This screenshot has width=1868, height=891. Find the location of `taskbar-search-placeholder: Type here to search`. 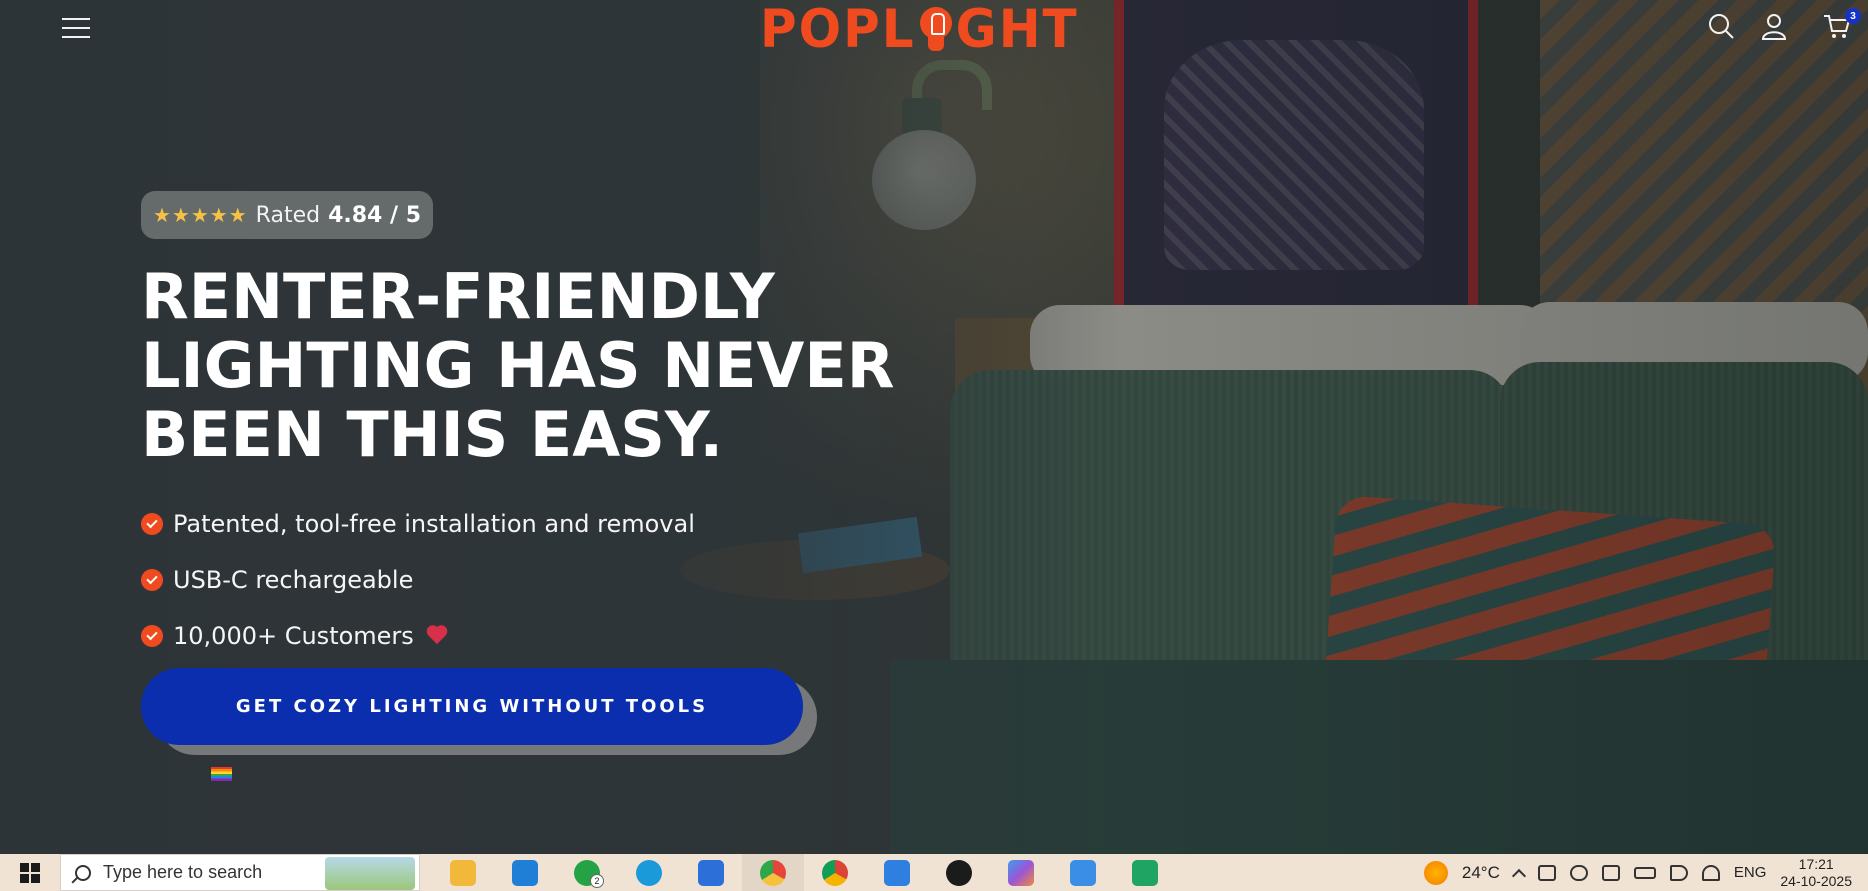

taskbar-search-placeholder: Type here to search is located at coordinates (183, 872).